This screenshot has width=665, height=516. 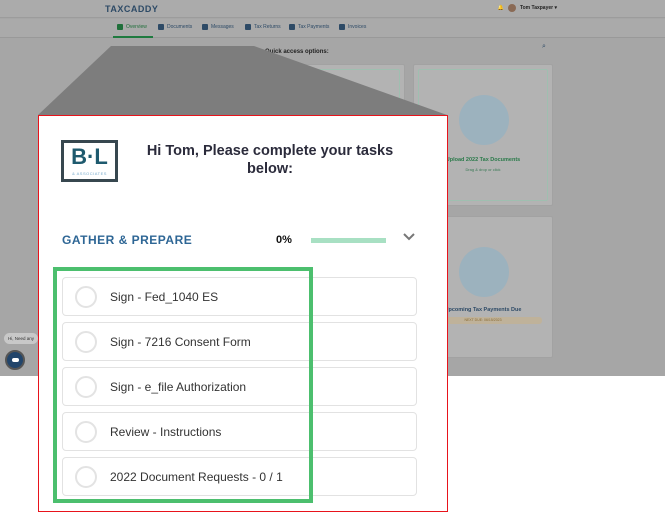 I want to click on tab-tax-returns: Tax Returns, so click(x=263, y=27).